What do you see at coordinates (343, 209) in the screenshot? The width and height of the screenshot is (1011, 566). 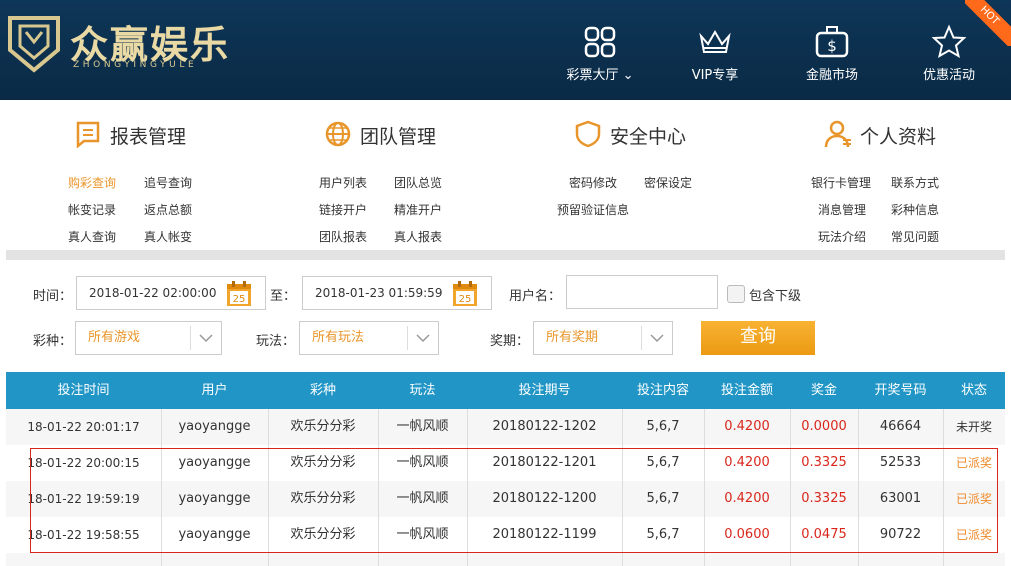 I see `link-link-register: 链接开户` at bounding box center [343, 209].